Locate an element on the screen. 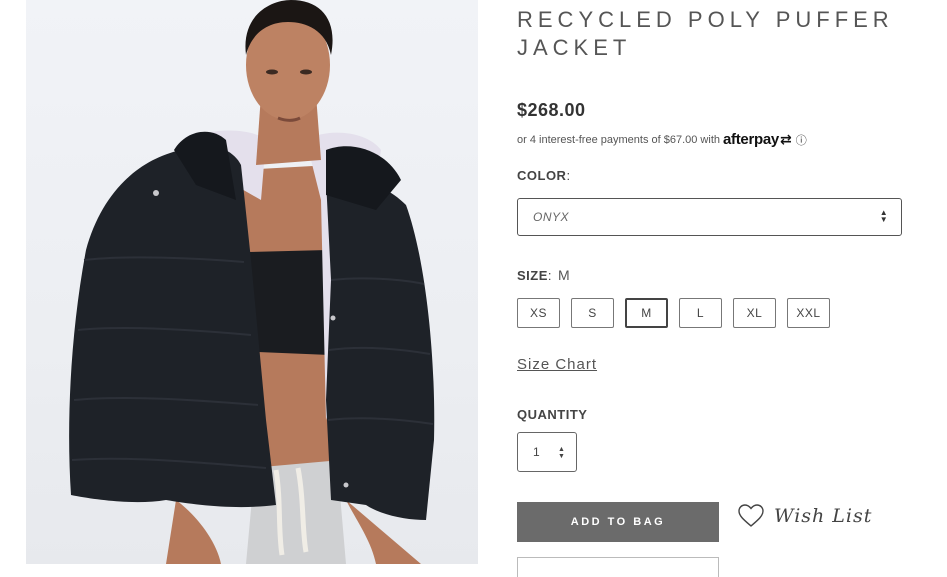 This screenshot has height=577, width=947. product-title: RECYCLED POLY PUFFER JACKET is located at coordinates (705, 33).